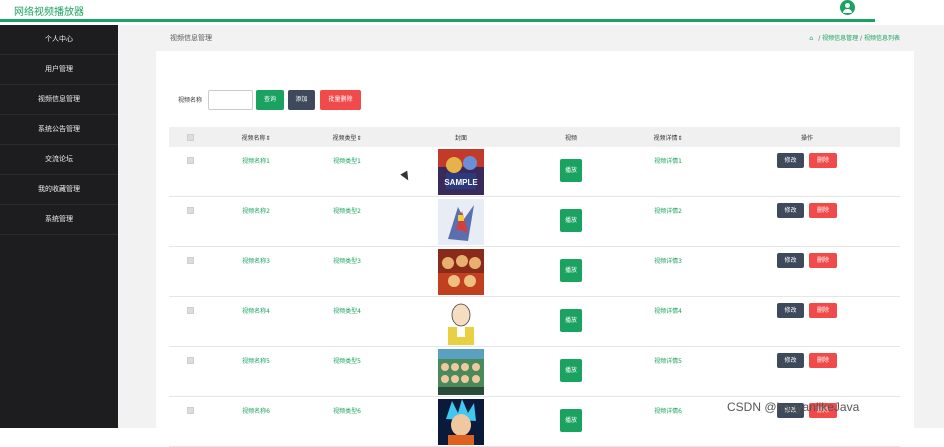  I want to click on sidebar-item-system-management: 系统管理, so click(59, 220).